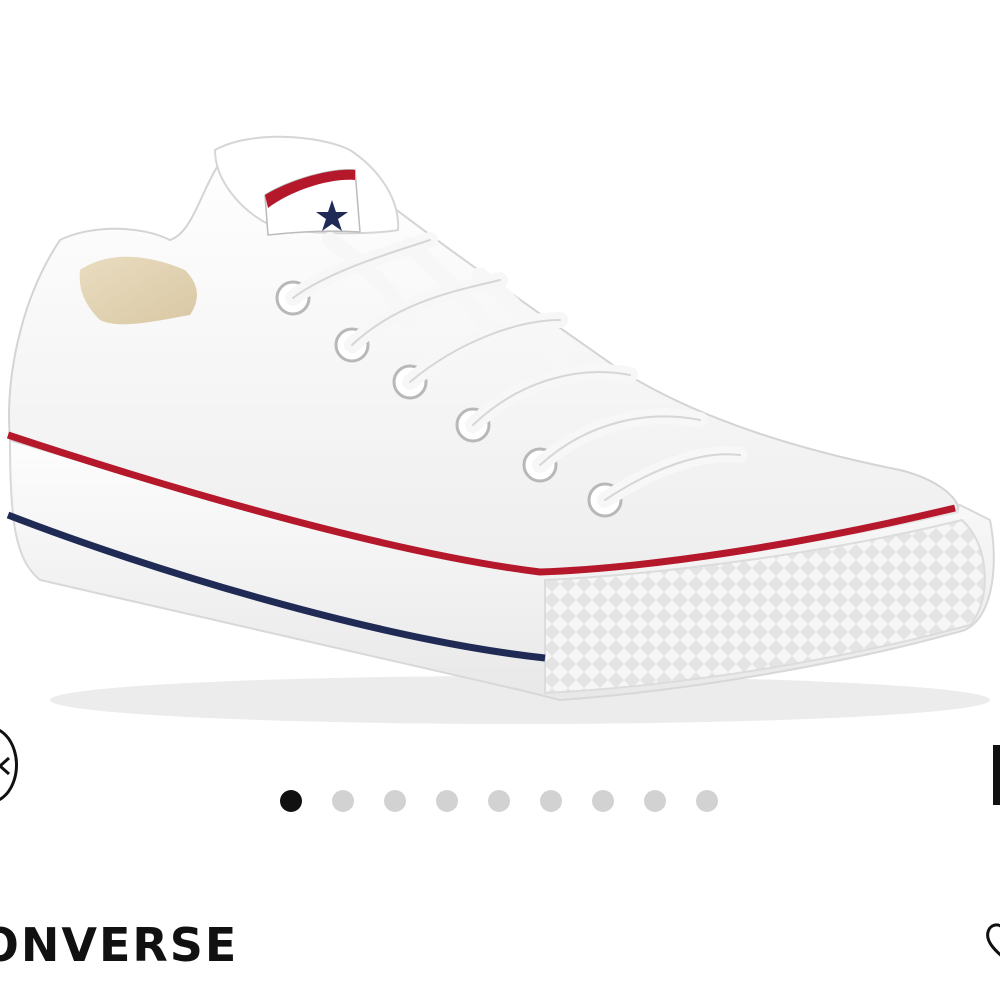 Image resolution: width=1000 pixels, height=1000 pixels. I want to click on chevron-left-icon, so click(5, 766).